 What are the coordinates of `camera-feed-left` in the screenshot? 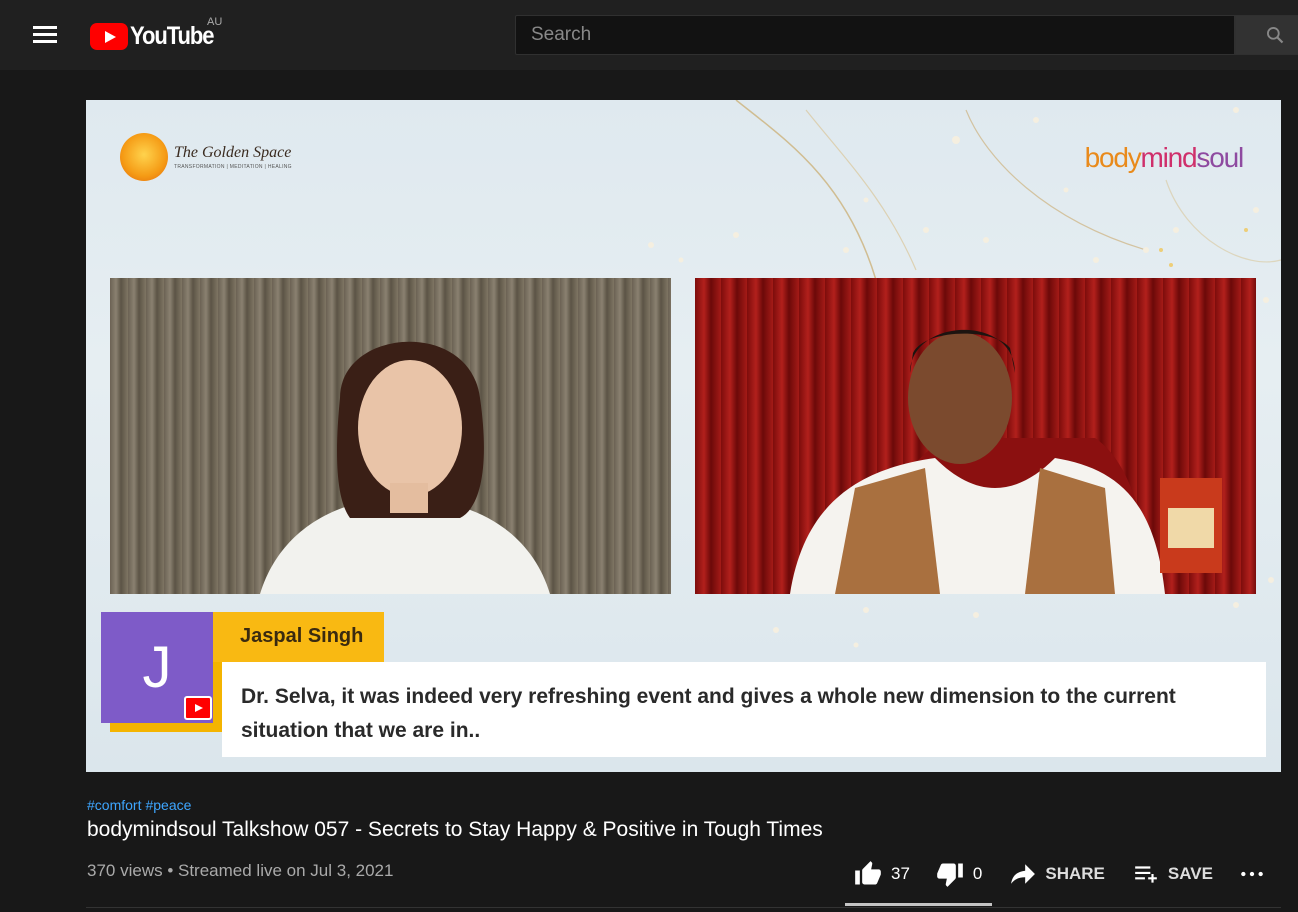 It's located at (390, 436).